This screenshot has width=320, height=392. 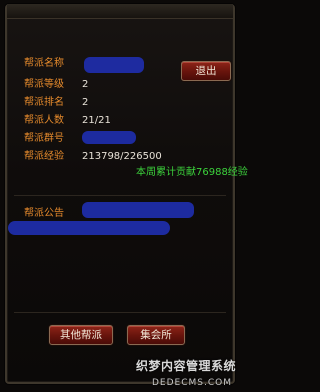 I want to click on guild-notice-row: 帮派公告, so click(x=44, y=214).